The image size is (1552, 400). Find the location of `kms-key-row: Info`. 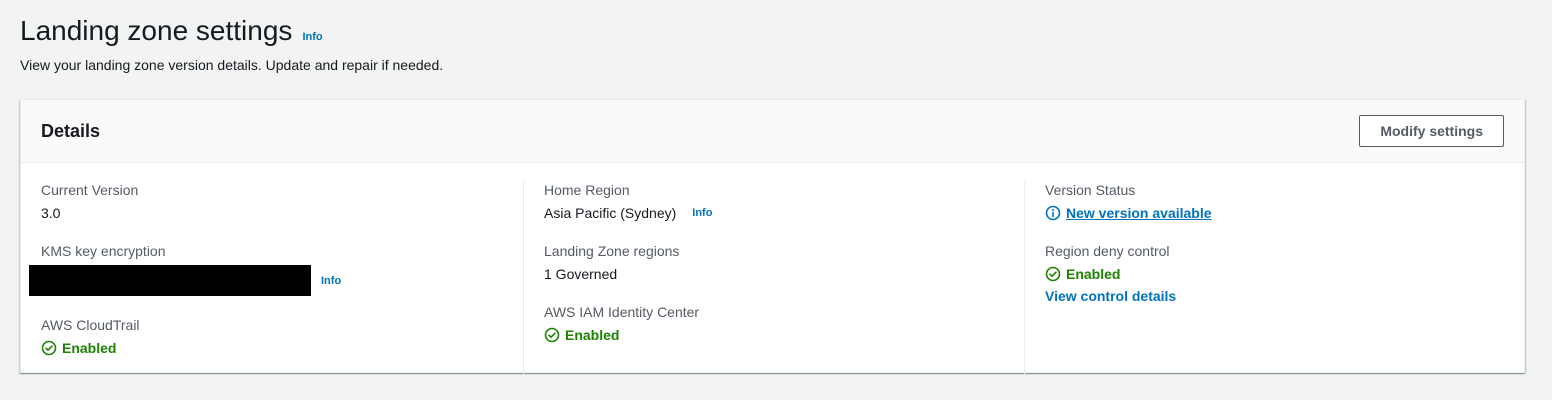

kms-key-row: Info is located at coordinates (266, 280).